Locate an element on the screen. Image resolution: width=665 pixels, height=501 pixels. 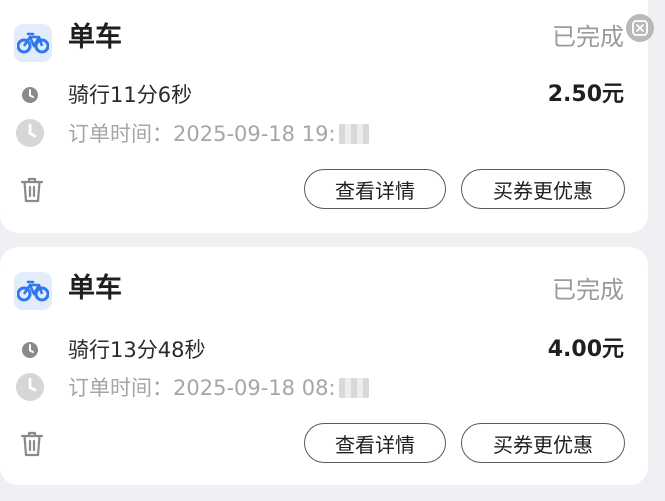
ride-duration: 骑行11分6秒 is located at coordinates (130, 95).